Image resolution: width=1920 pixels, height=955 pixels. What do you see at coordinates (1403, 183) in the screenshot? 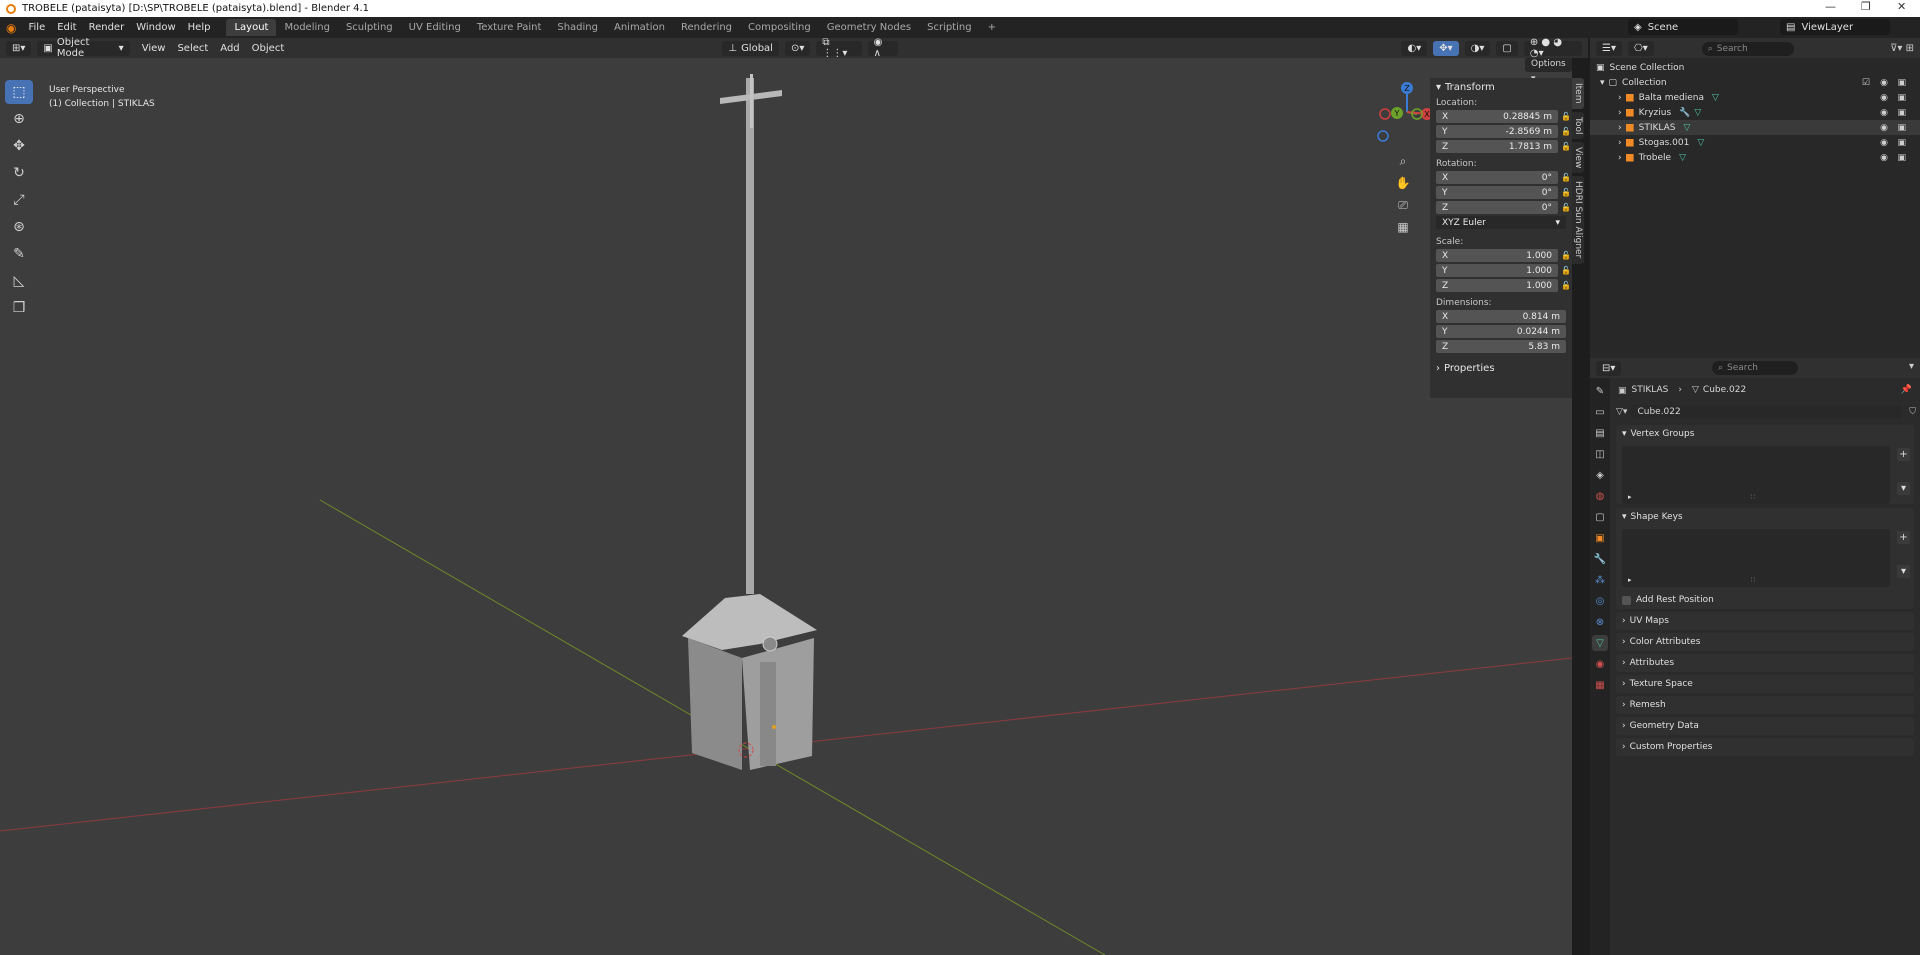
I see `pan-icon: ✋` at bounding box center [1403, 183].